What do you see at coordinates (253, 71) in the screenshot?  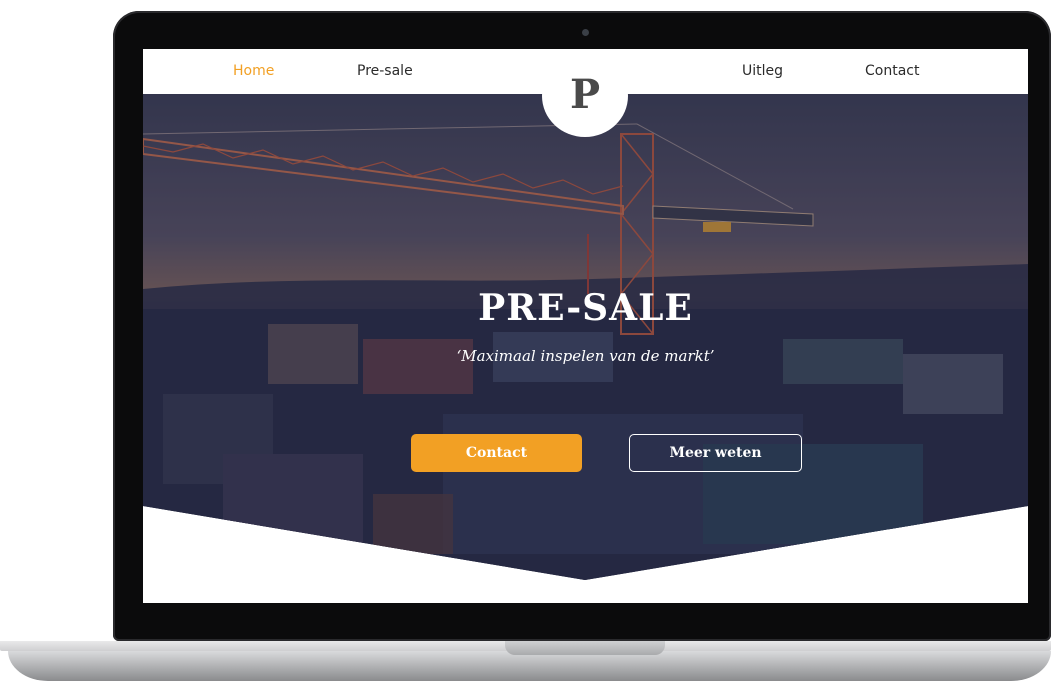 I see `nav-link-home: Home` at bounding box center [253, 71].